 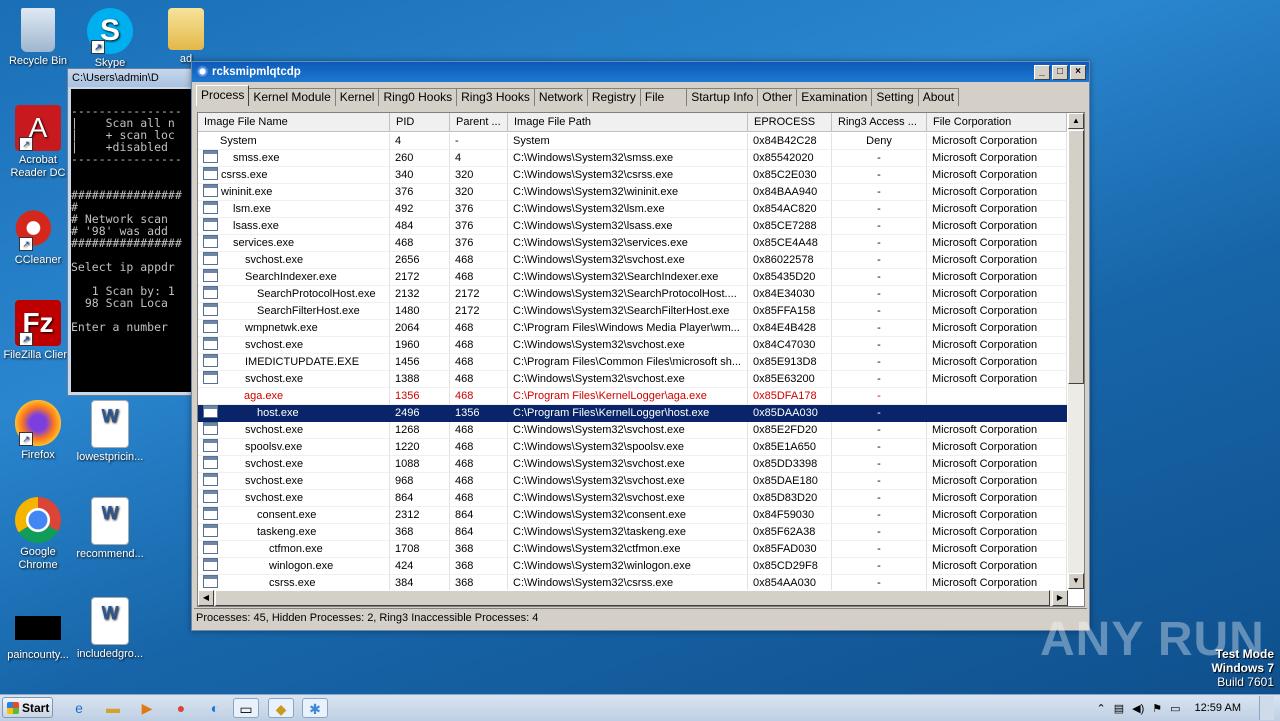 What do you see at coordinates (281, 708) in the screenshot?
I see `security-taskbar-icon: ◆` at bounding box center [281, 708].